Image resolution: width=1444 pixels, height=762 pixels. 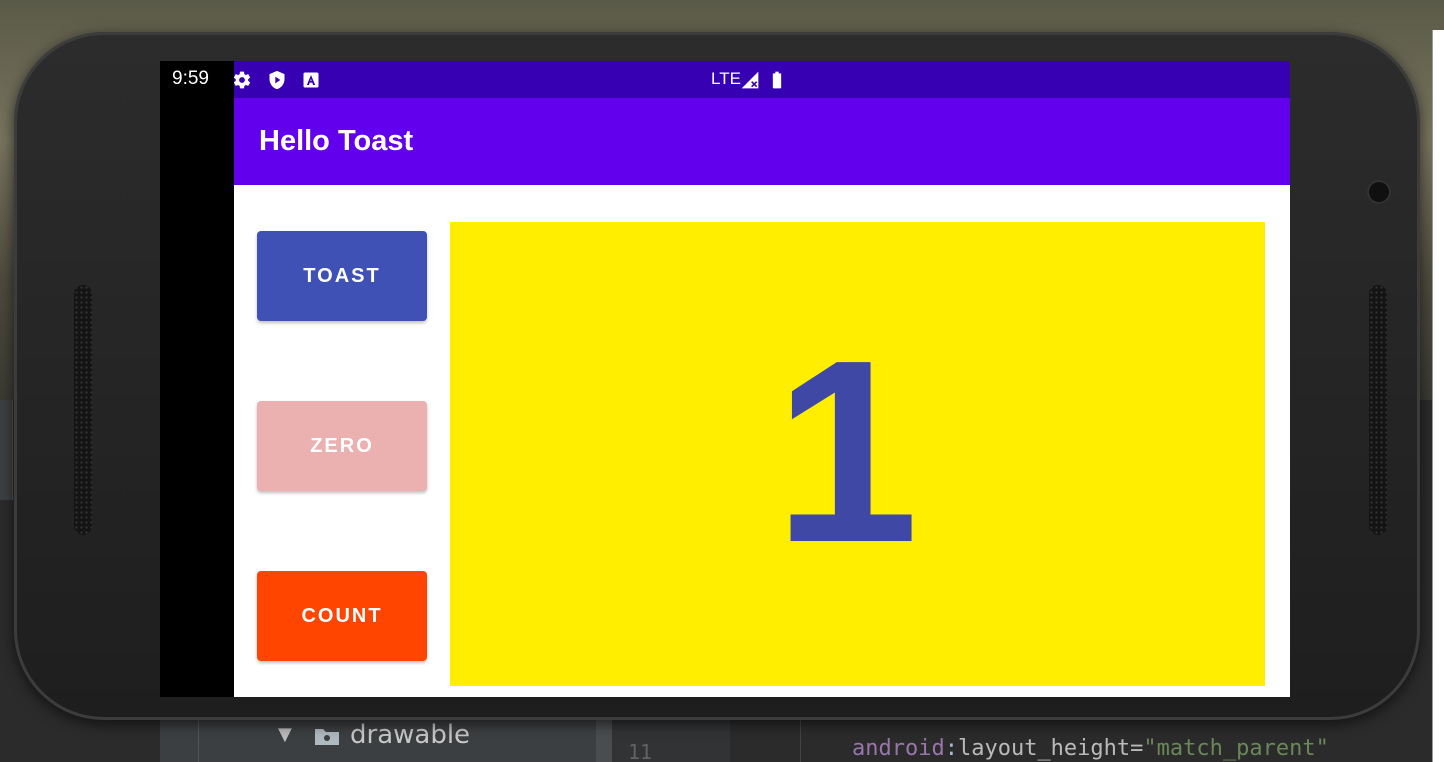 I want to click on count-value: 1, so click(x=846, y=452).